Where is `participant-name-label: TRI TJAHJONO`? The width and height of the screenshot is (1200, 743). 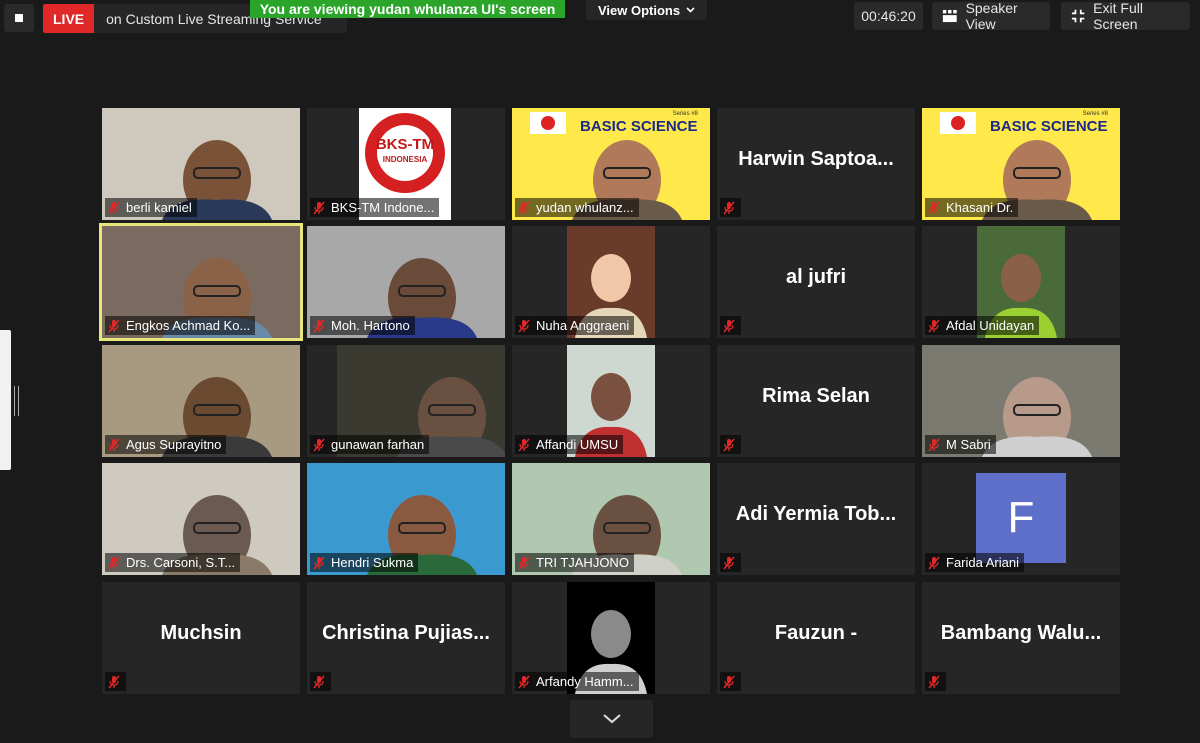
participant-name-label: TRI TJAHJONO is located at coordinates (574, 562).